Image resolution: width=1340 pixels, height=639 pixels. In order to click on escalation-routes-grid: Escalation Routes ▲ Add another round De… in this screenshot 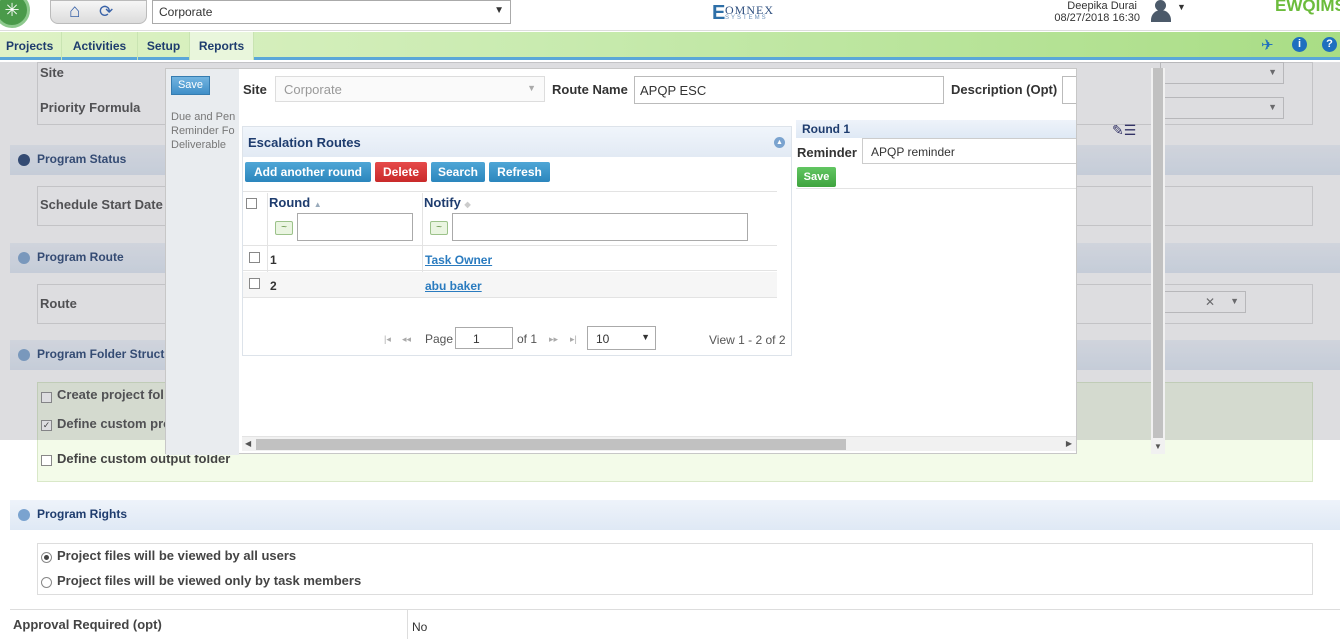, I will do `click(517, 241)`.